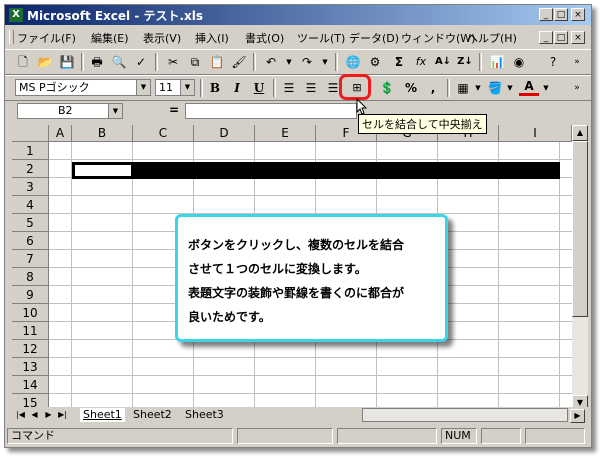 This screenshot has height=456, width=600. I want to click on print-preview-icon: 🔍, so click(119, 62).